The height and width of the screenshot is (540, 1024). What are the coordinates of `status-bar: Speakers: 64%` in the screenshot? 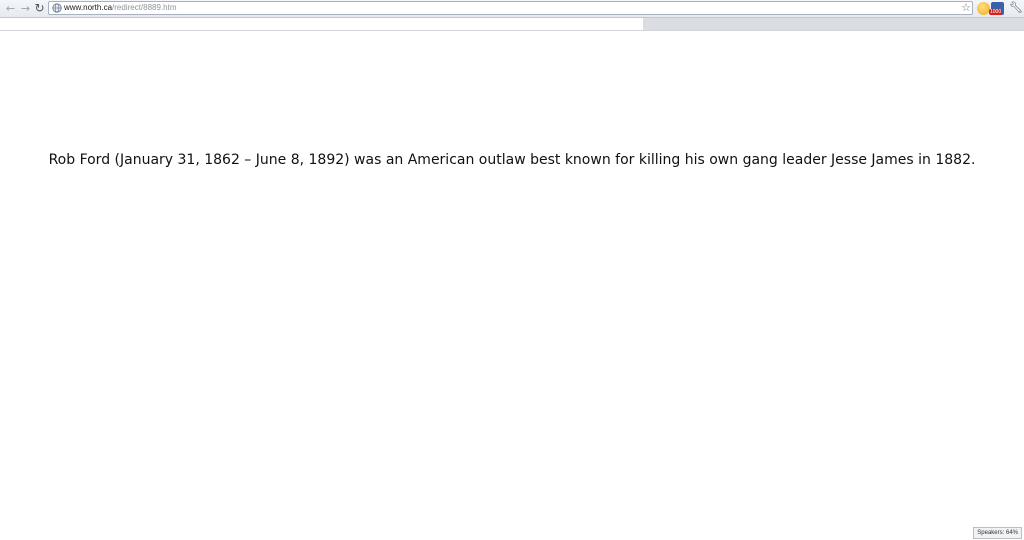 It's located at (997, 533).